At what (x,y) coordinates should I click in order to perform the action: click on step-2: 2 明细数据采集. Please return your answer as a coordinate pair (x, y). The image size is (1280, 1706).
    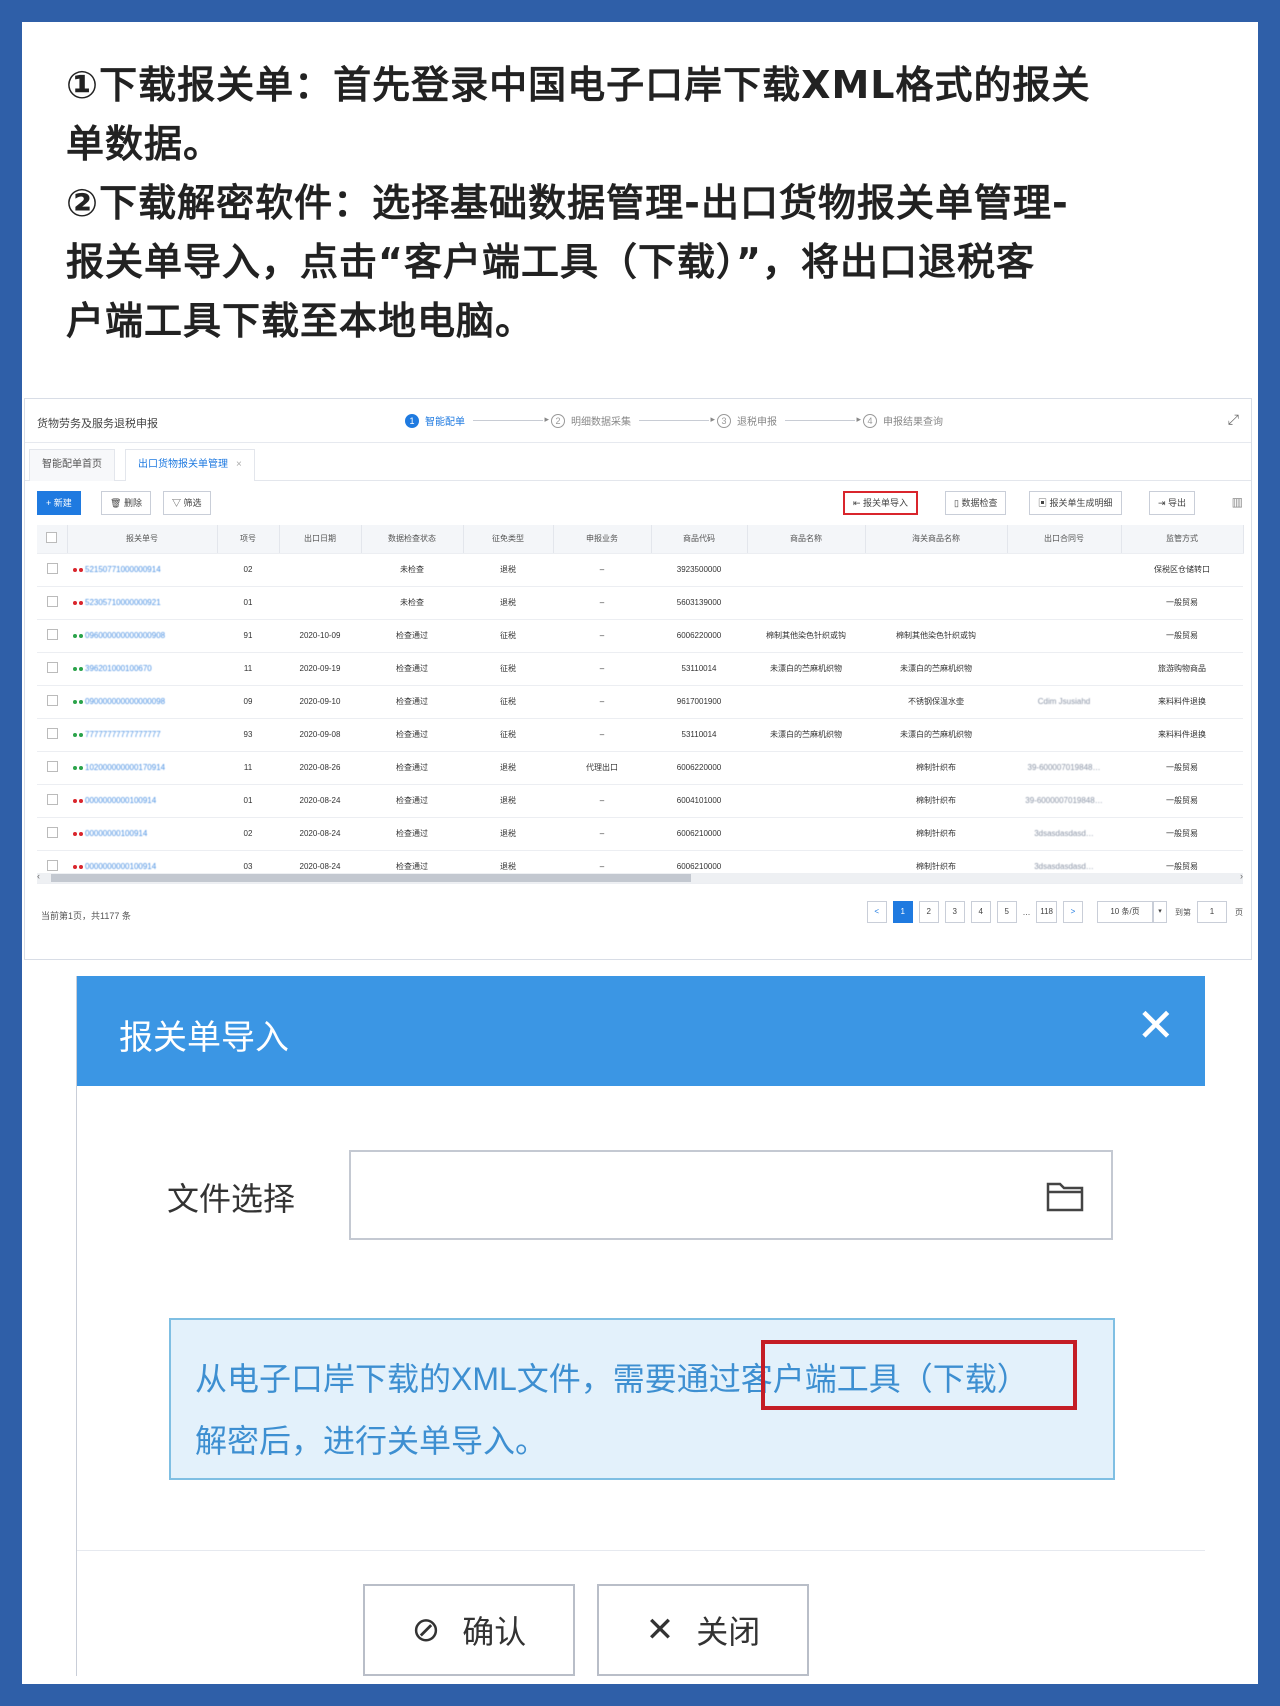
    Looking at the image, I should click on (591, 420).